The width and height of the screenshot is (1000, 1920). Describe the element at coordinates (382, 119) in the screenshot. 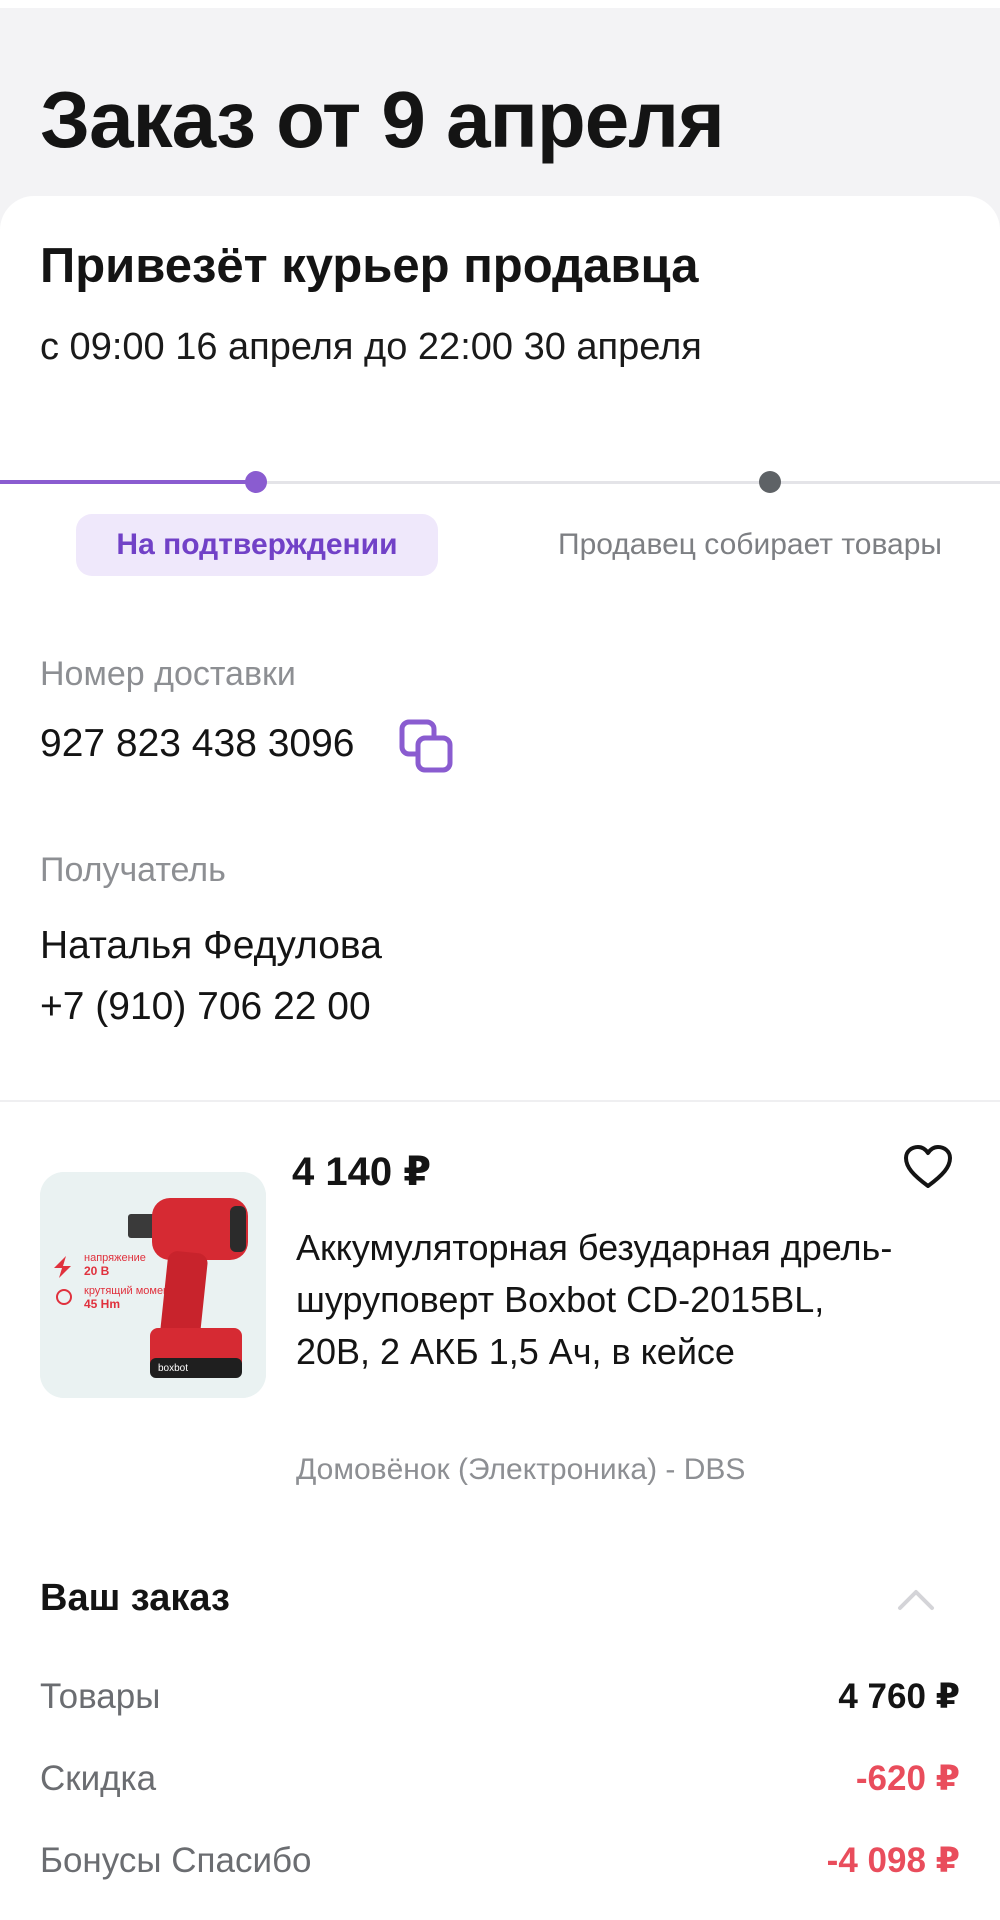

I see `page-title: Заказ от 9 апреля` at that location.